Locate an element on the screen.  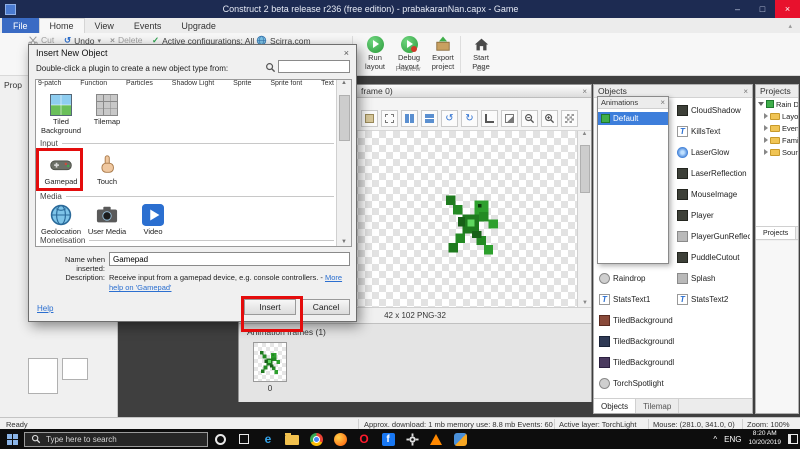
rotate-cw-icon: ↻ is located at coordinates (469, 118).